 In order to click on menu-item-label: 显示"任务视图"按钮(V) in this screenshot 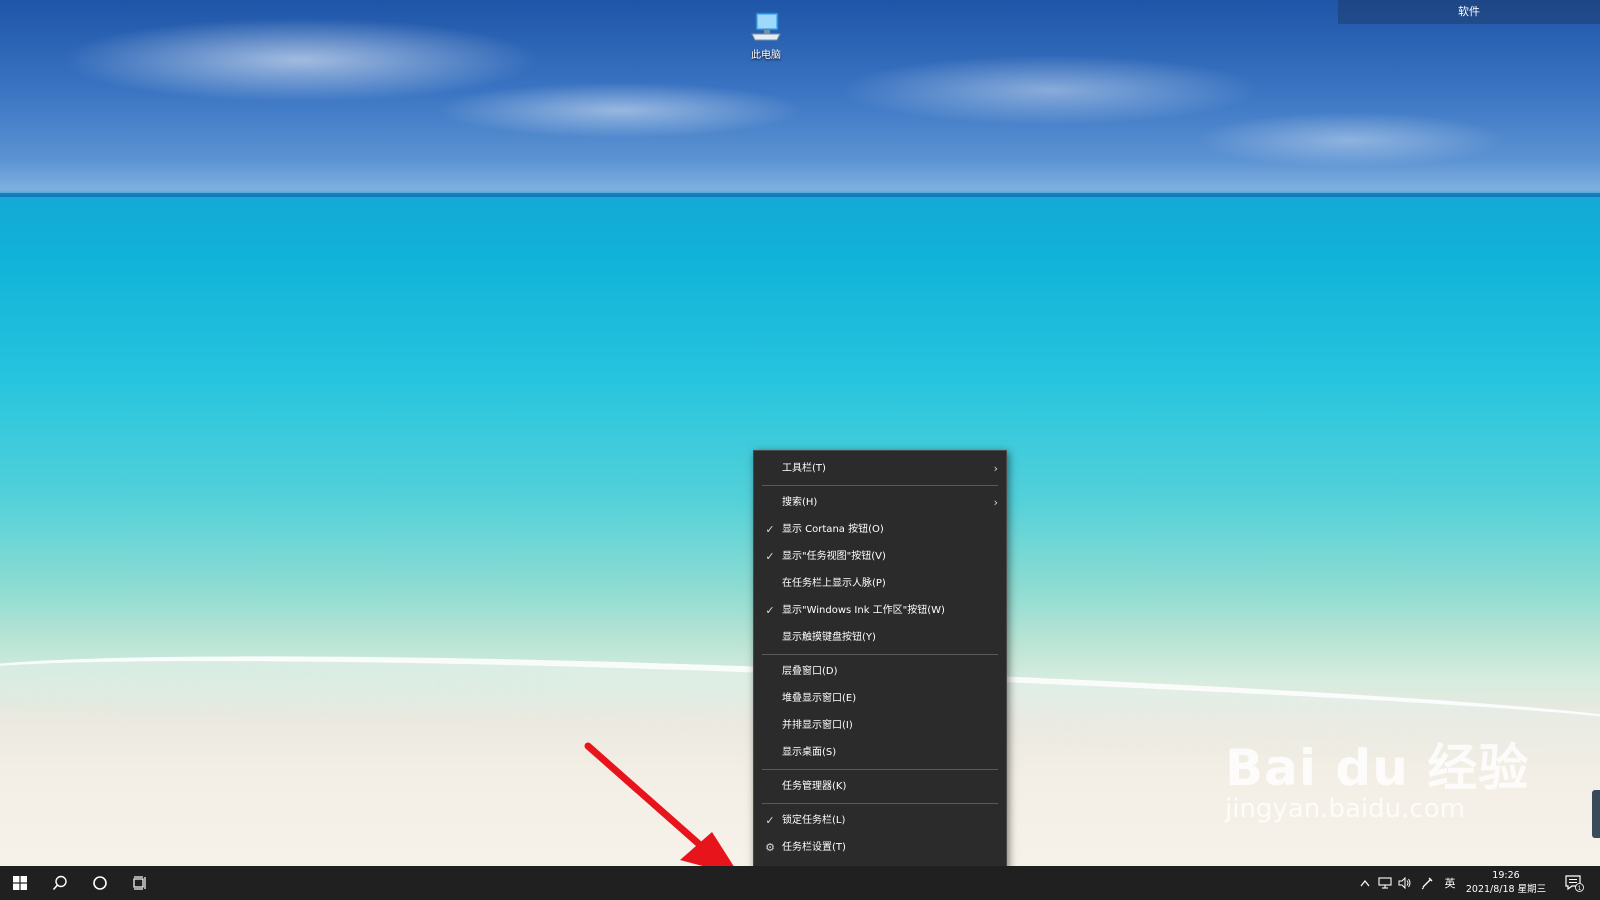, I will do `click(834, 556)`.